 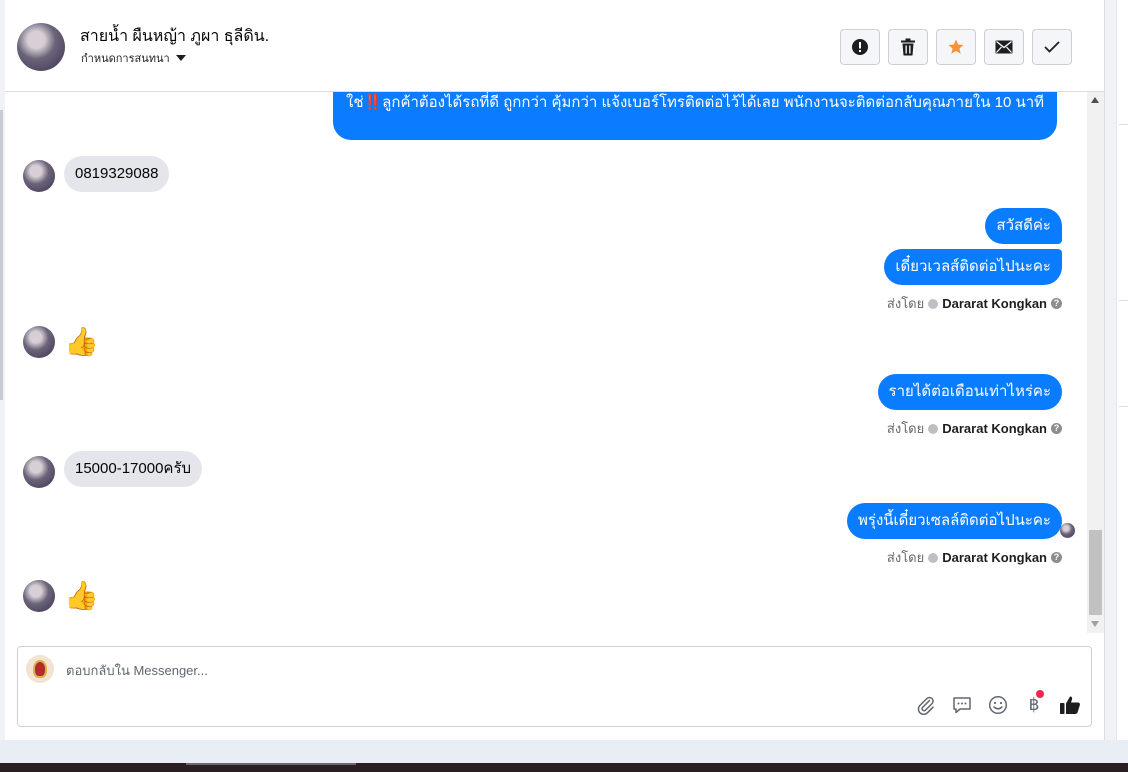 I want to click on emoji-button, so click(x=998, y=705).